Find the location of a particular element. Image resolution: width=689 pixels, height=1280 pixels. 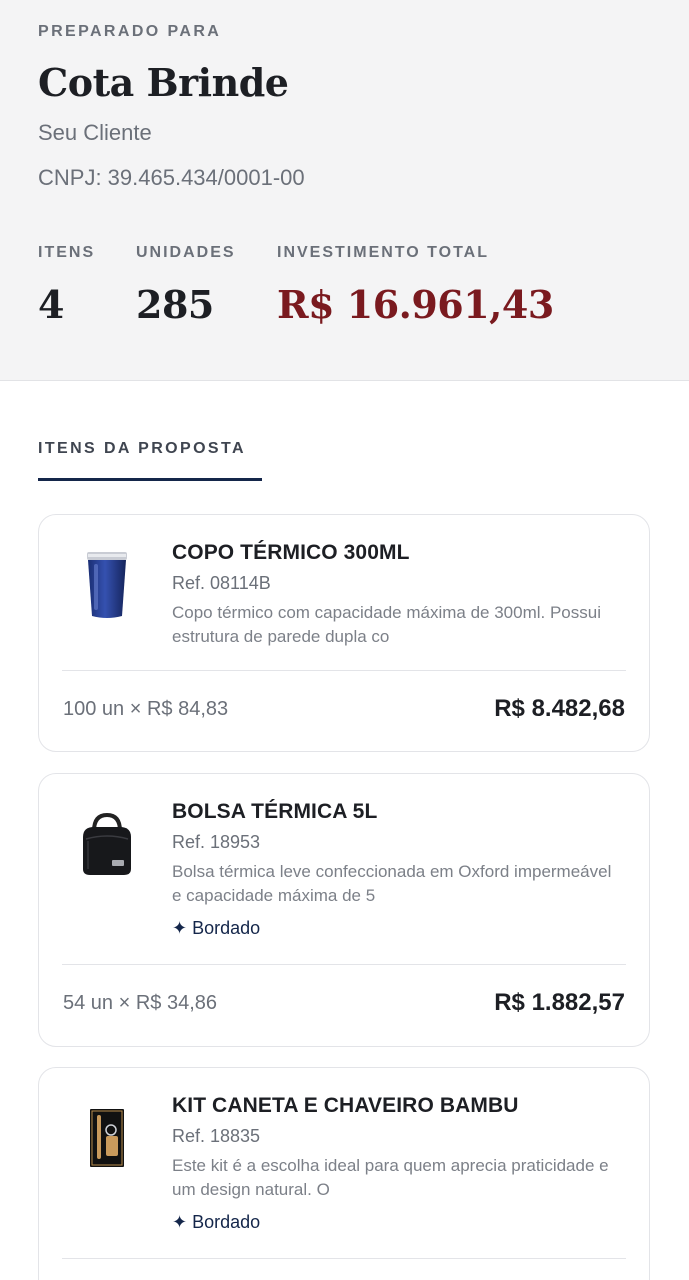

items-count-value: 4 is located at coordinates (51, 304).